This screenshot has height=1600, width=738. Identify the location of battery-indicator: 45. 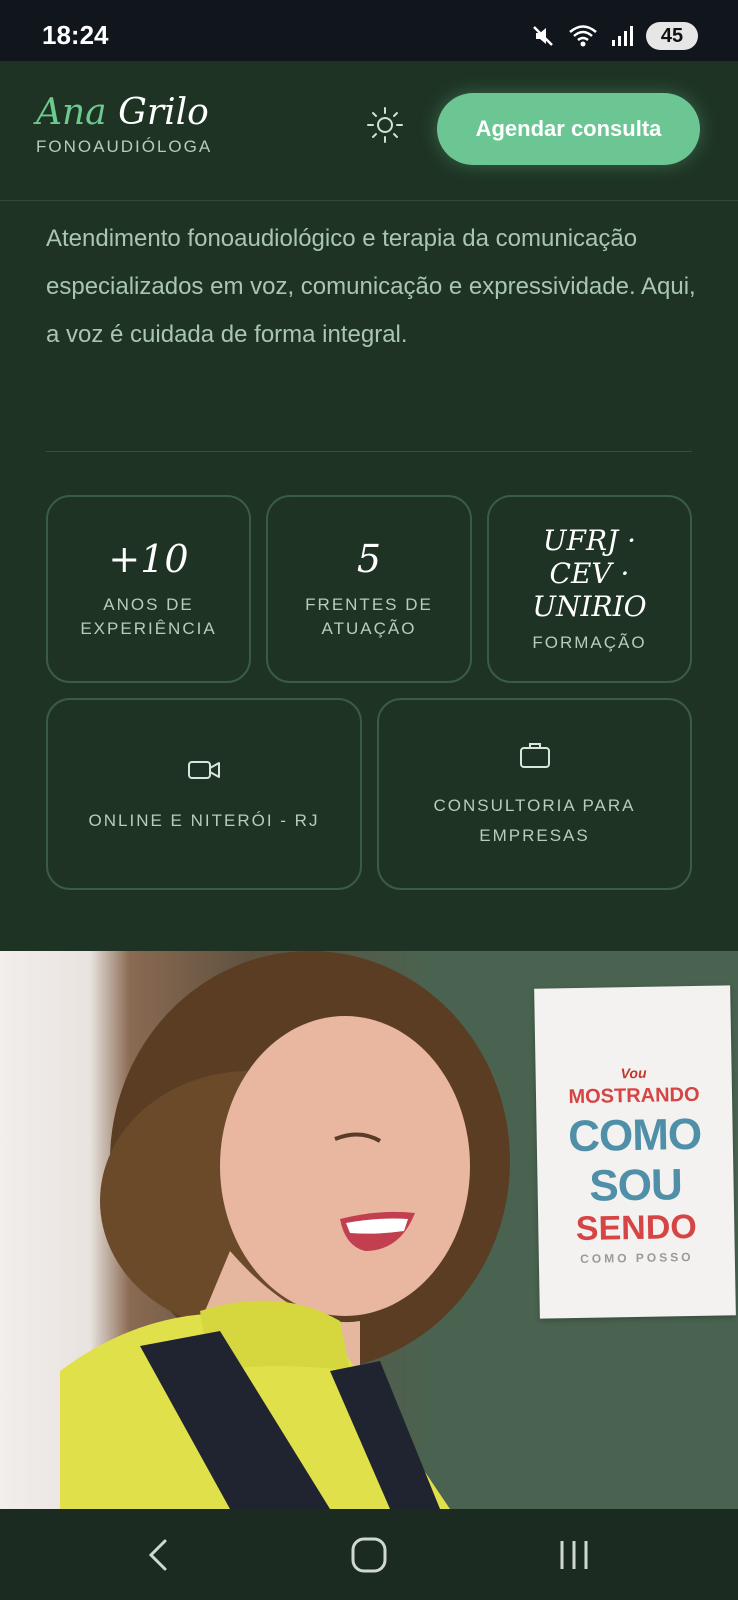
(672, 36).